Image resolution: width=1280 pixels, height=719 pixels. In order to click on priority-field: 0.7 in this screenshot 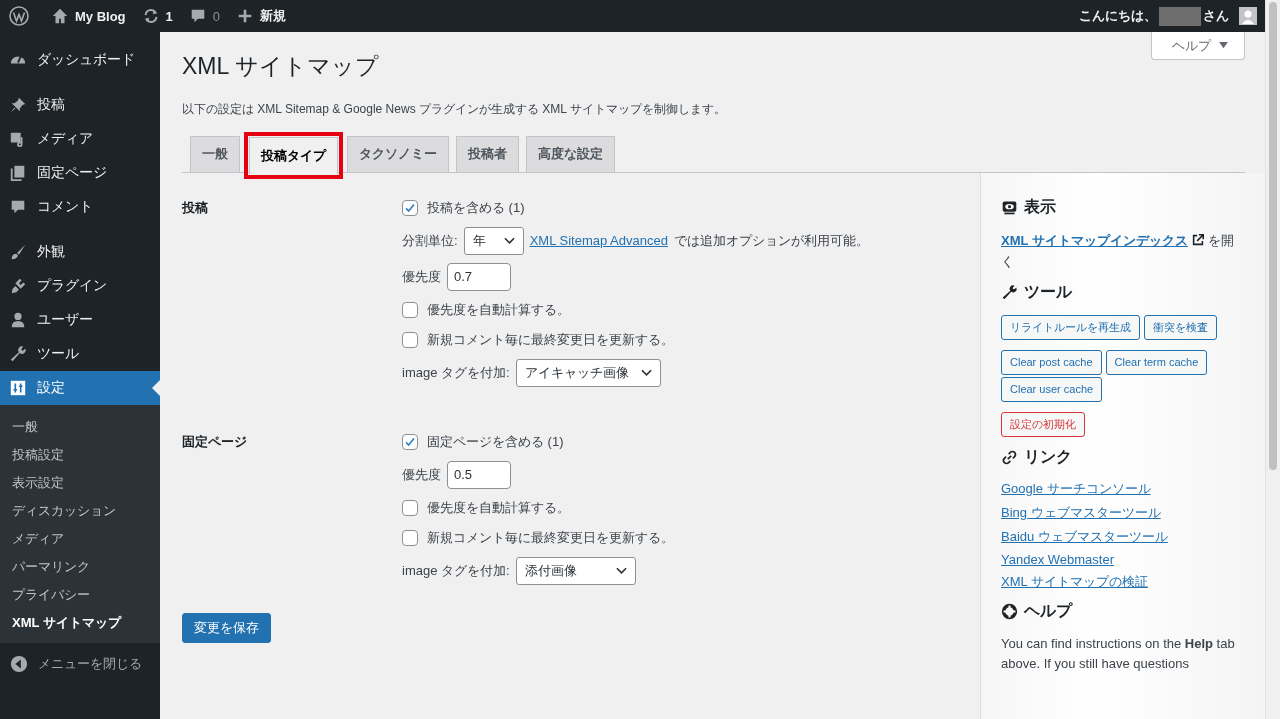, I will do `click(479, 276)`.